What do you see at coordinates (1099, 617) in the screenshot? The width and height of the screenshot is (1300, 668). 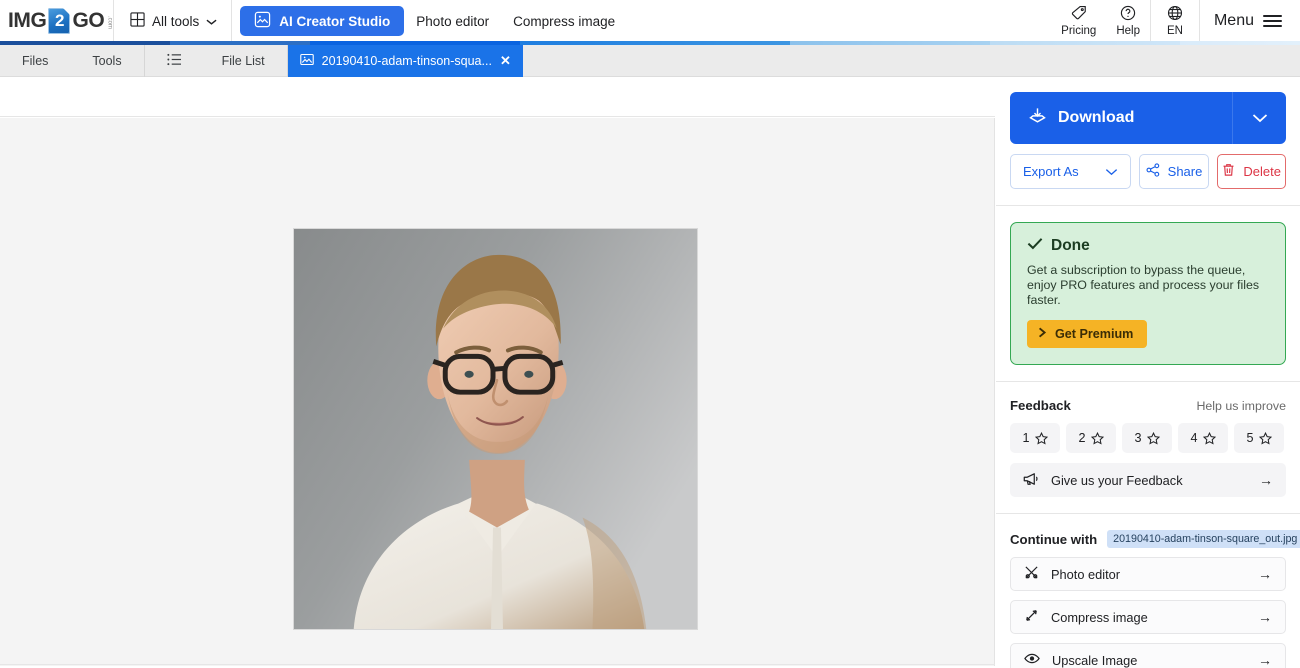 I see `continue-option-label-1: Compress image` at bounding box center [1099, 617].